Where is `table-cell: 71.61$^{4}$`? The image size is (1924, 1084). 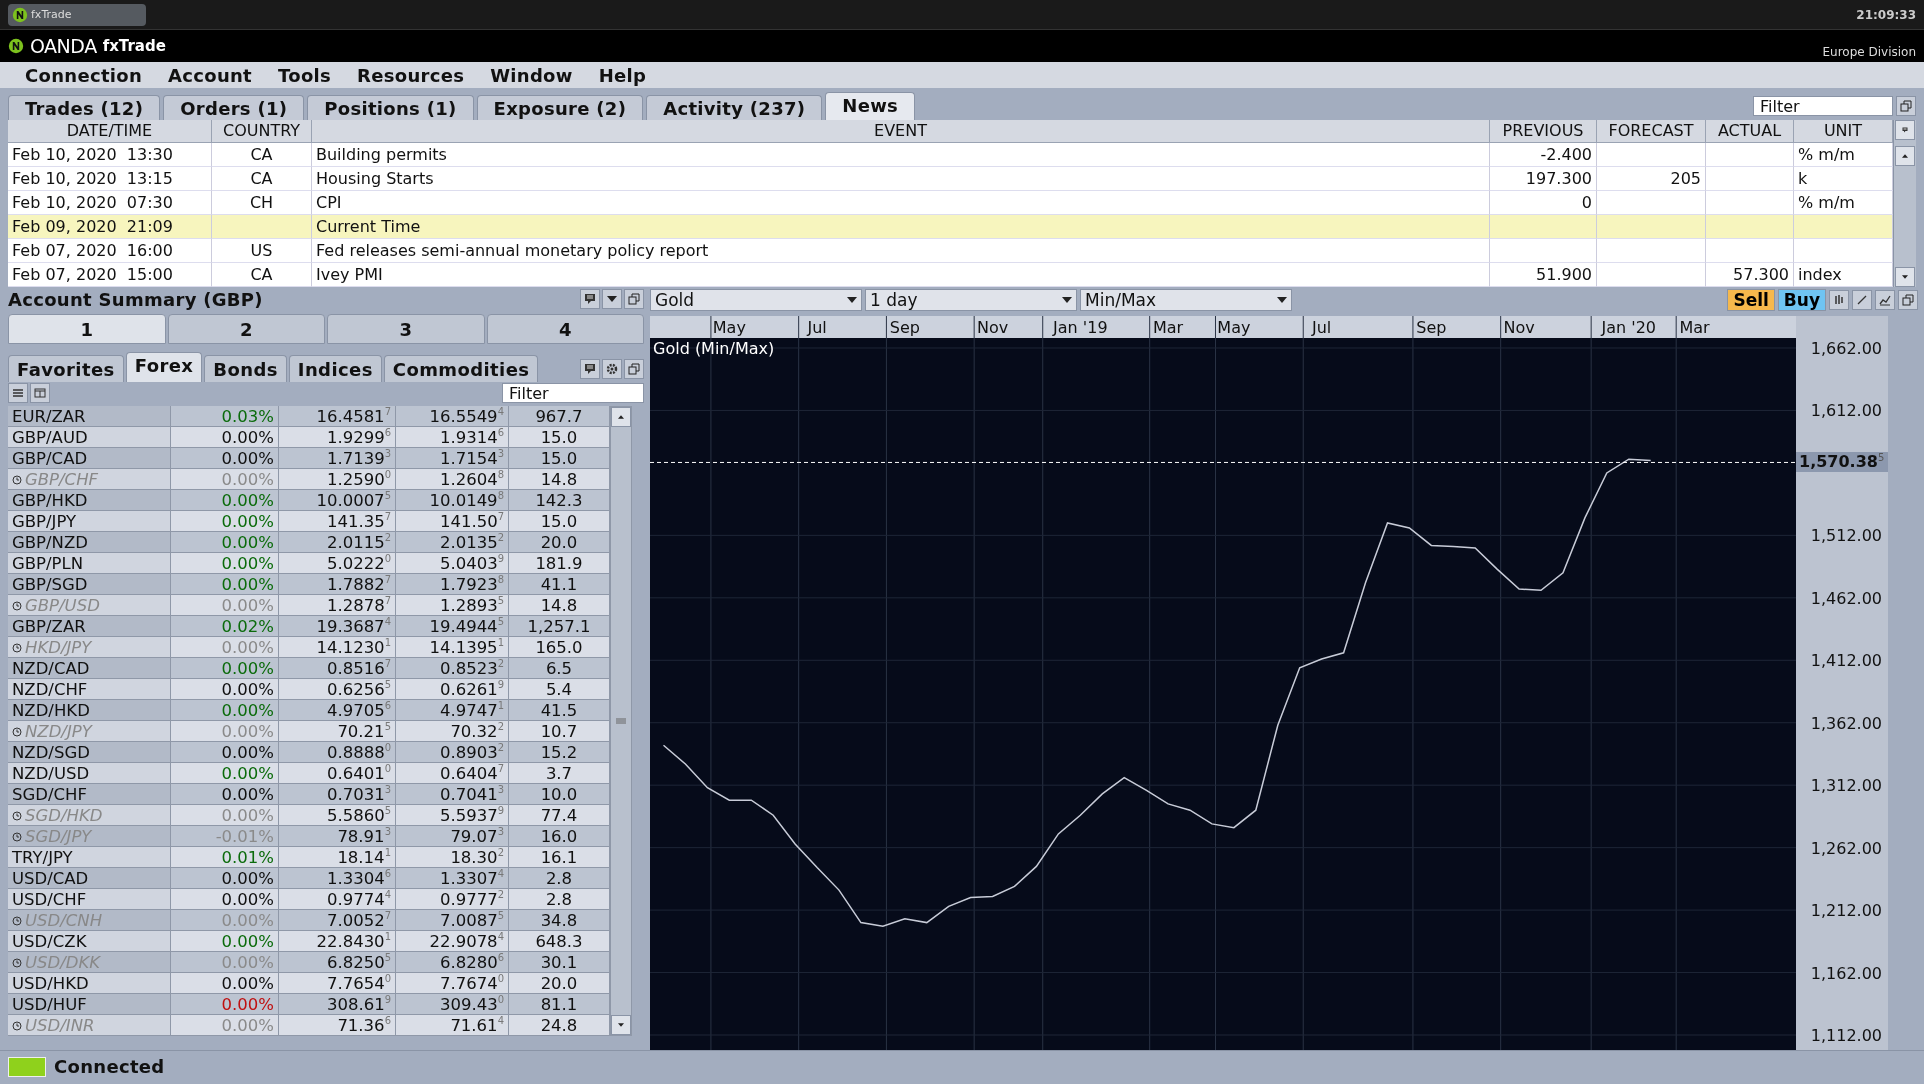
table-cell: 71.61$^{4}$ is located at coordinates (452, 1025).